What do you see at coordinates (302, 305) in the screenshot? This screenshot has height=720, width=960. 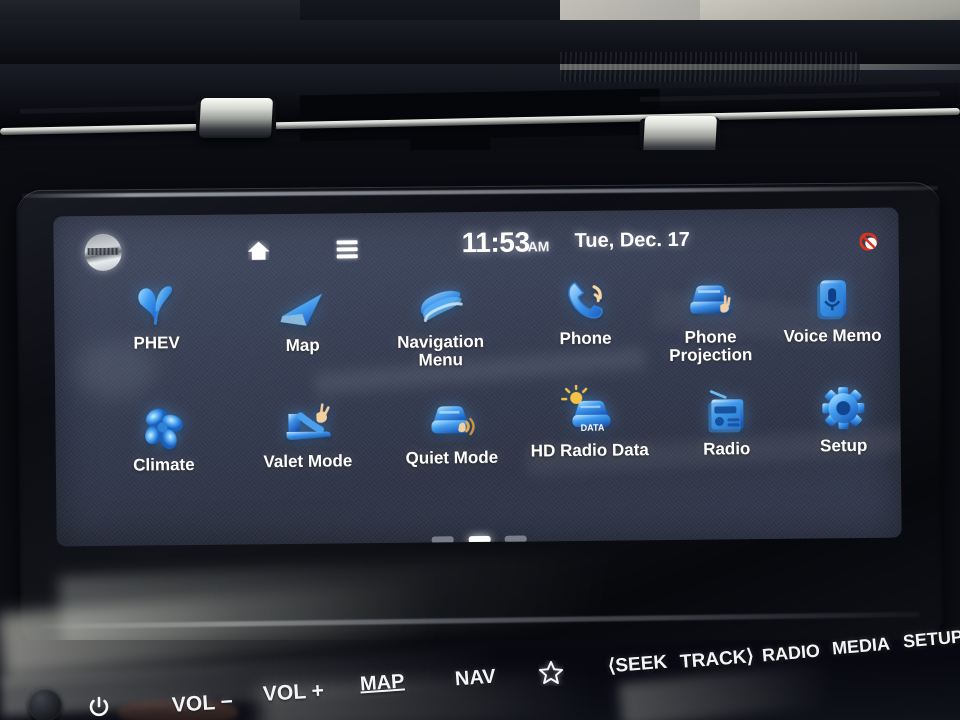 I see `map-arrow-icon` at bounding box center [302, 305].